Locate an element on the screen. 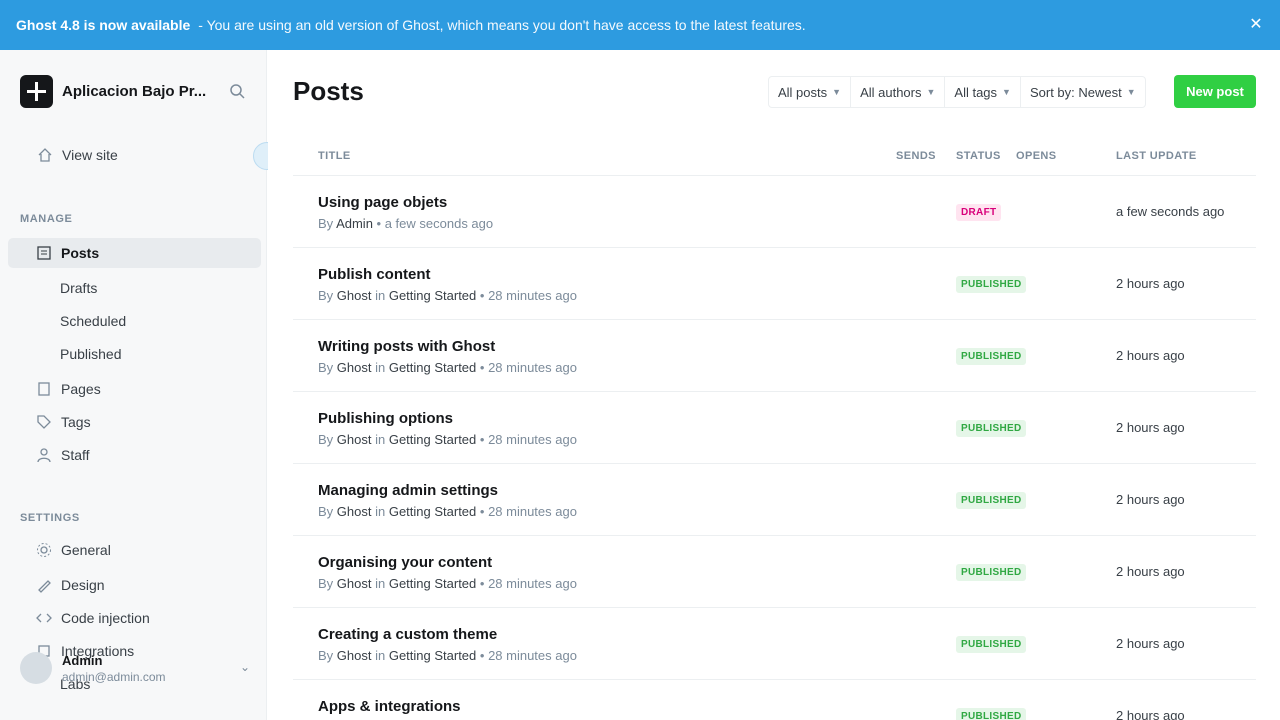 The width and height of the screenshot is (1280, 720). site-logo is located at coordinates (36, 91).